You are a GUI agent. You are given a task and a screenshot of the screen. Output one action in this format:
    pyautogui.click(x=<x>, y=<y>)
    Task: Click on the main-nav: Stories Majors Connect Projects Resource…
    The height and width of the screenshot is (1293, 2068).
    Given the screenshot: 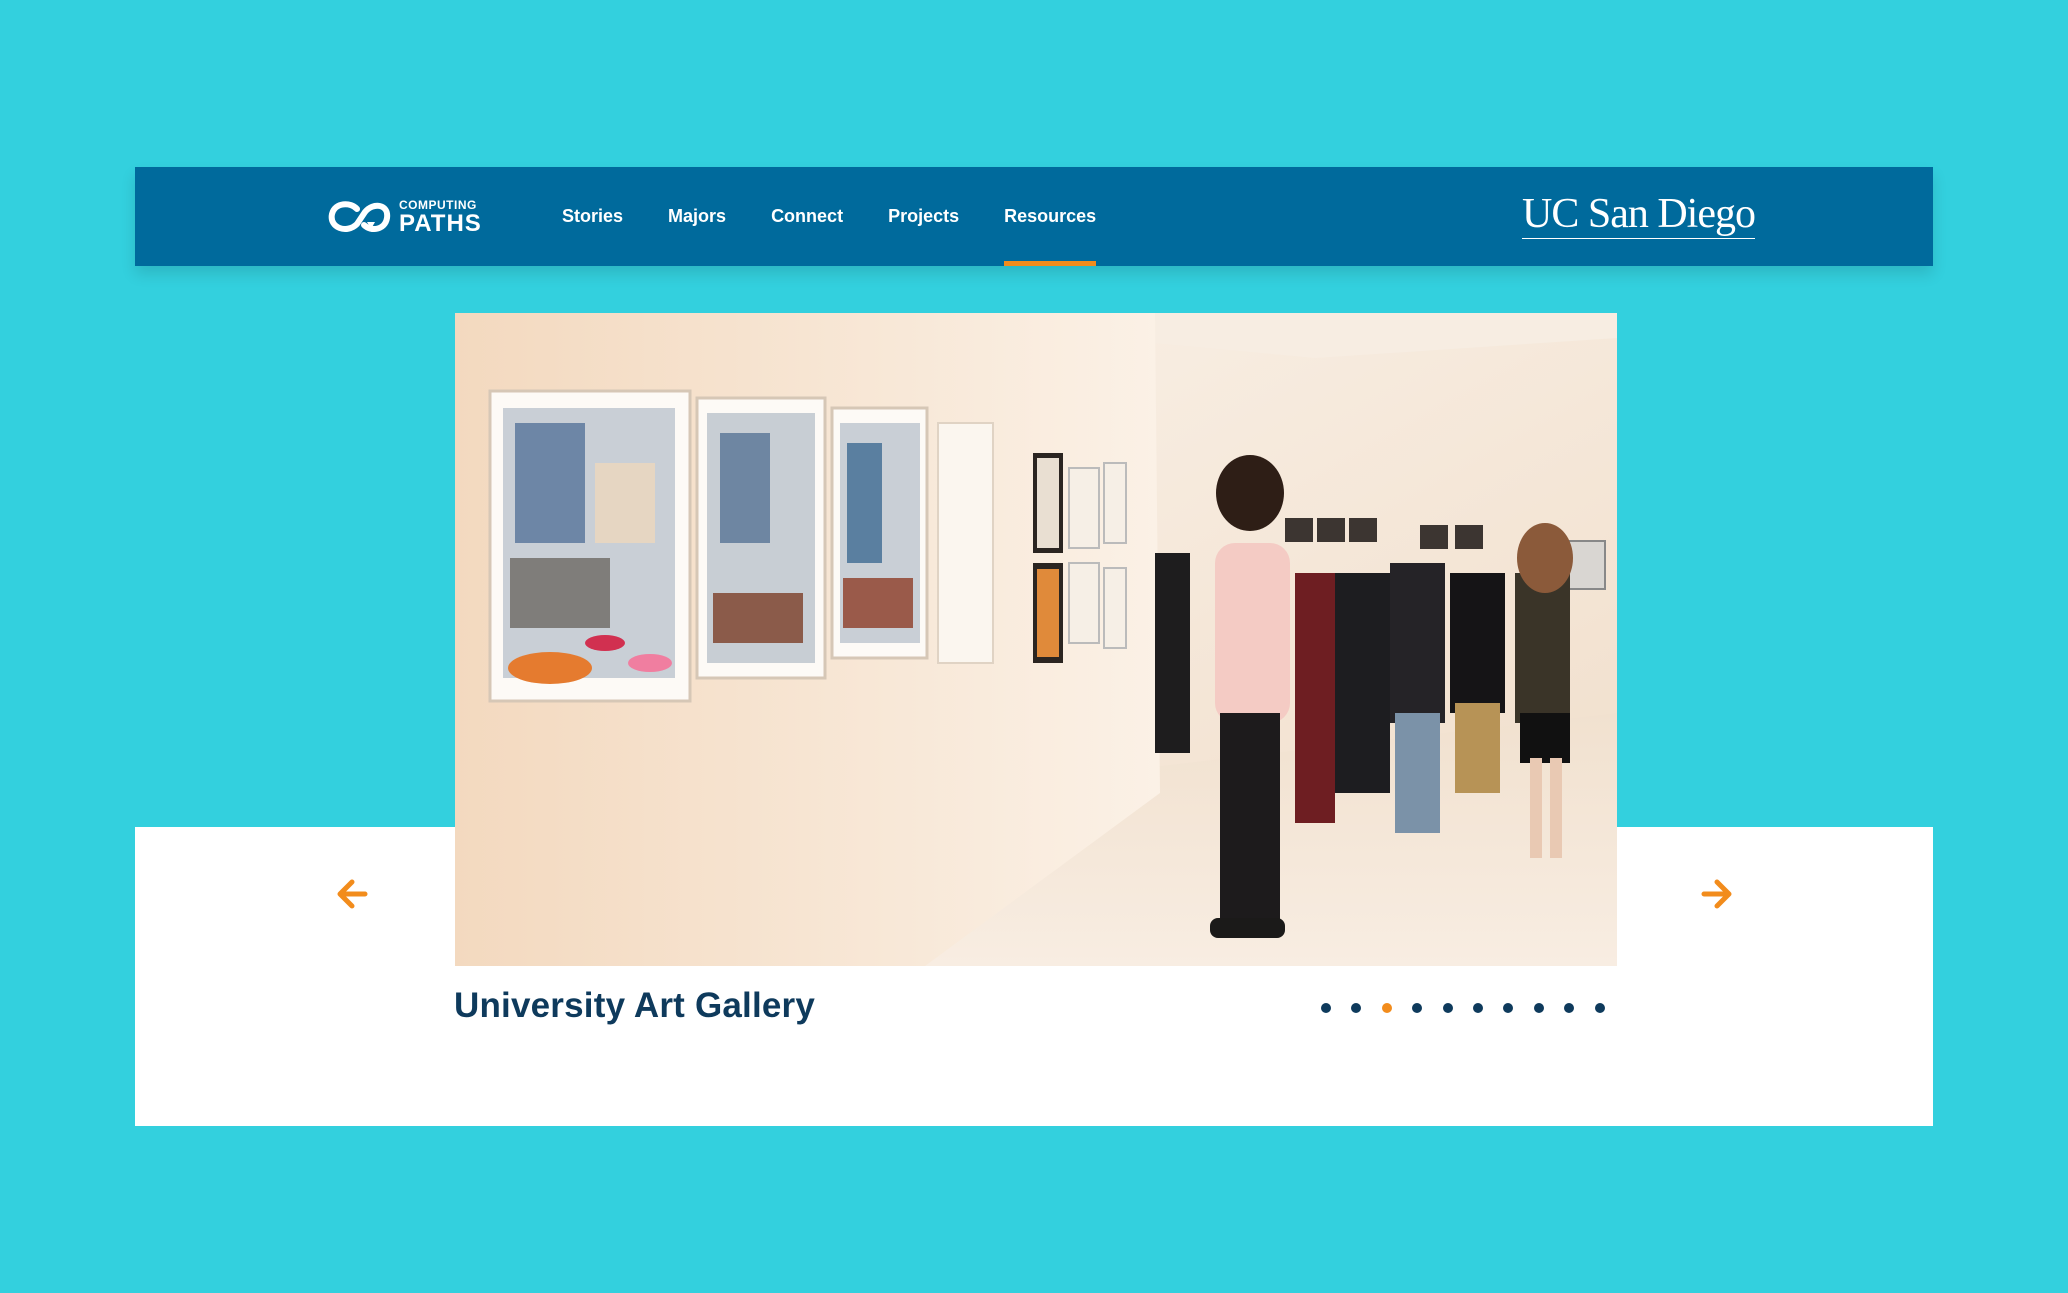 What is the action you would take?
    pyautogui.click(x=851, y=216)
    